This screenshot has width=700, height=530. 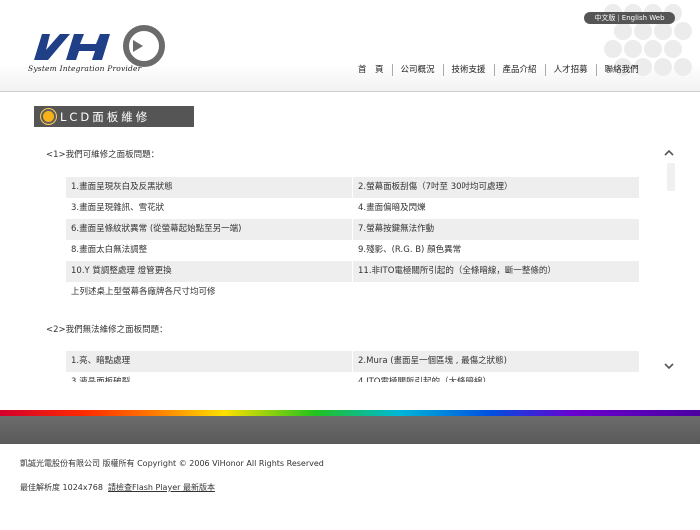 What do you see at coordinates (209, 187) in the screenshot?
I see `table-cell: 1.畫面呈現灰白及反黑狀態` at bounding box center [209, 187].